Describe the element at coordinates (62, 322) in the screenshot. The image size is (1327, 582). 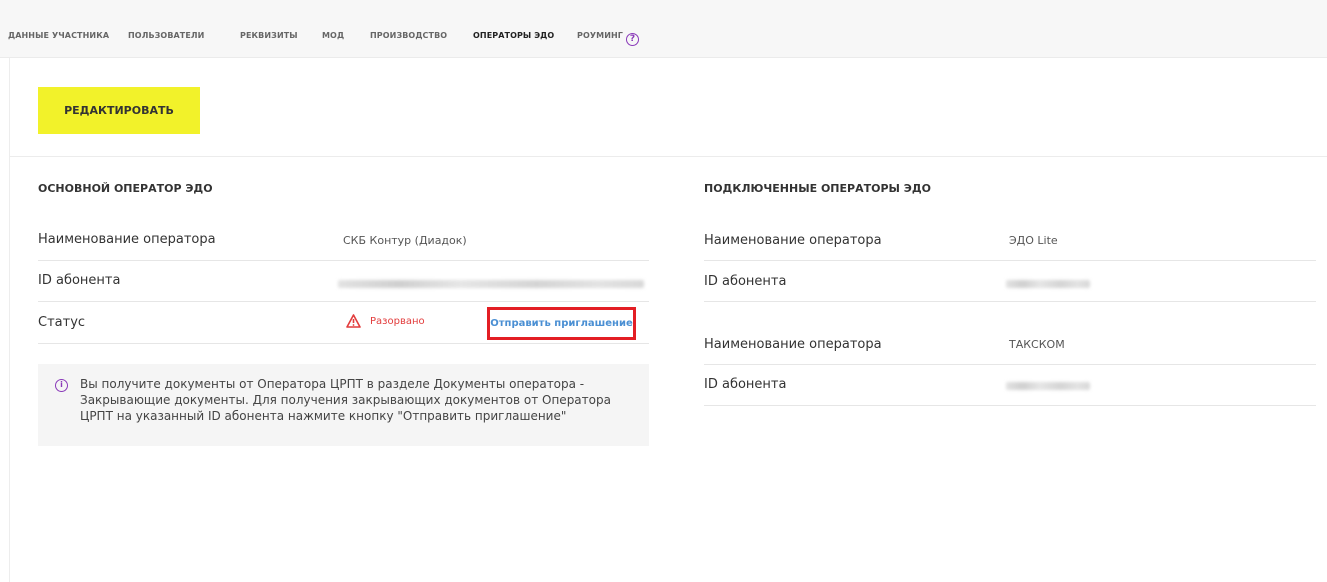
I see `status-label: Статус` at that location.